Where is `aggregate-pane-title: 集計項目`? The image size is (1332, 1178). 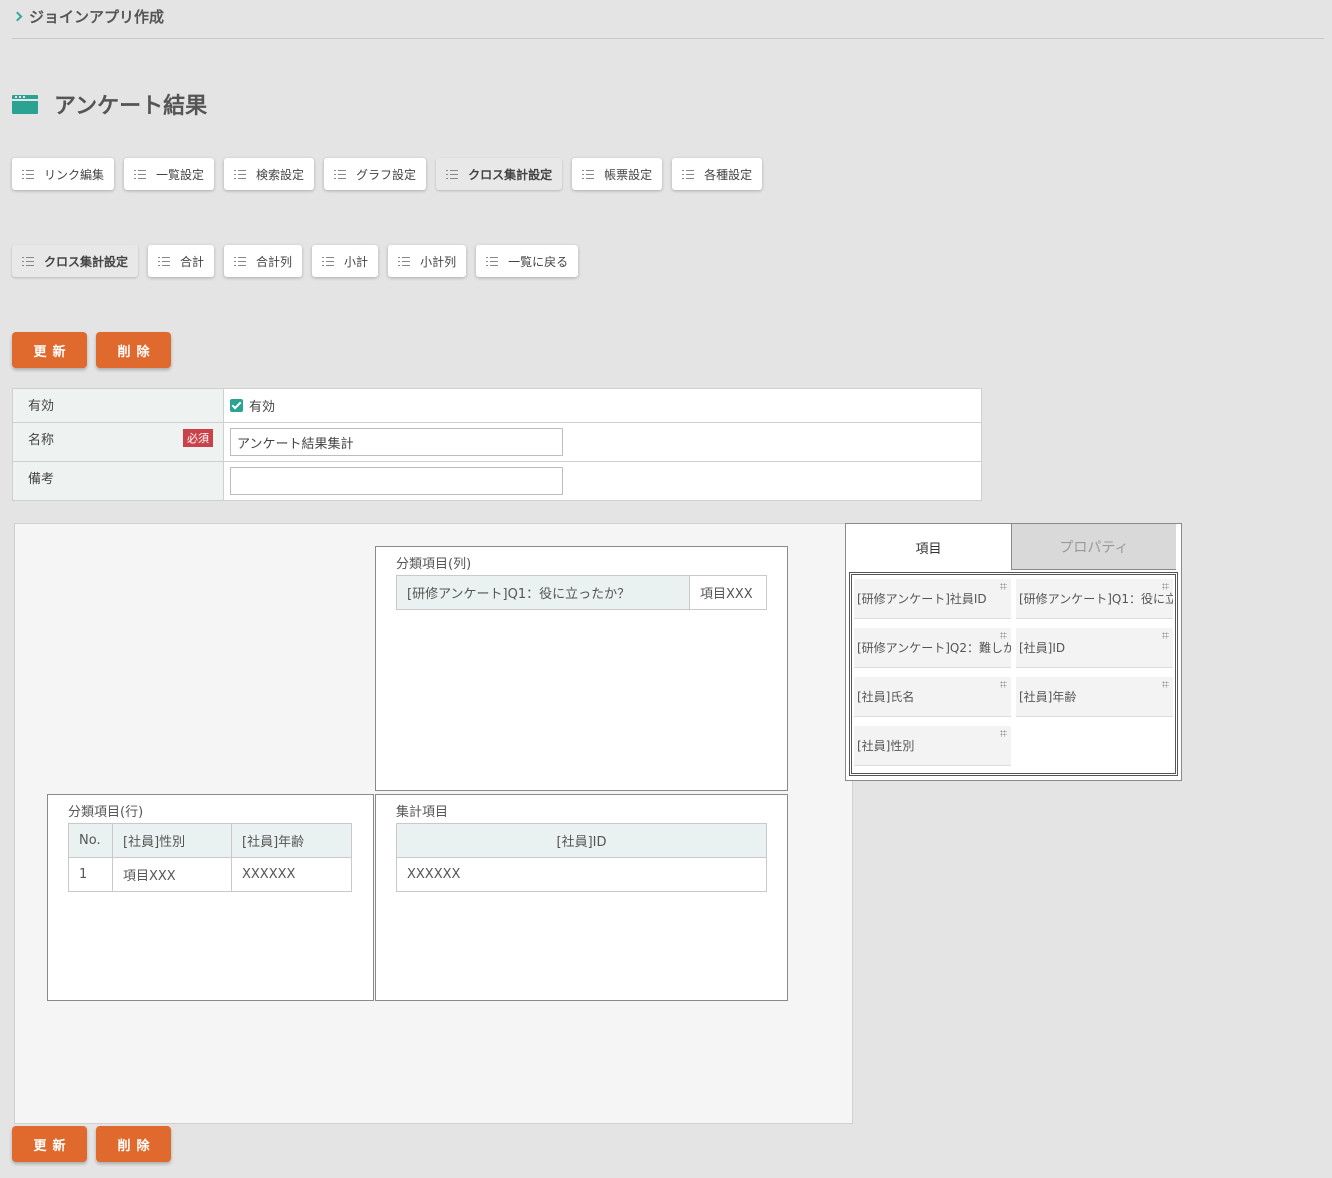 aggregate-pane-title: 集計項目 is located at coordinates (422, 812).